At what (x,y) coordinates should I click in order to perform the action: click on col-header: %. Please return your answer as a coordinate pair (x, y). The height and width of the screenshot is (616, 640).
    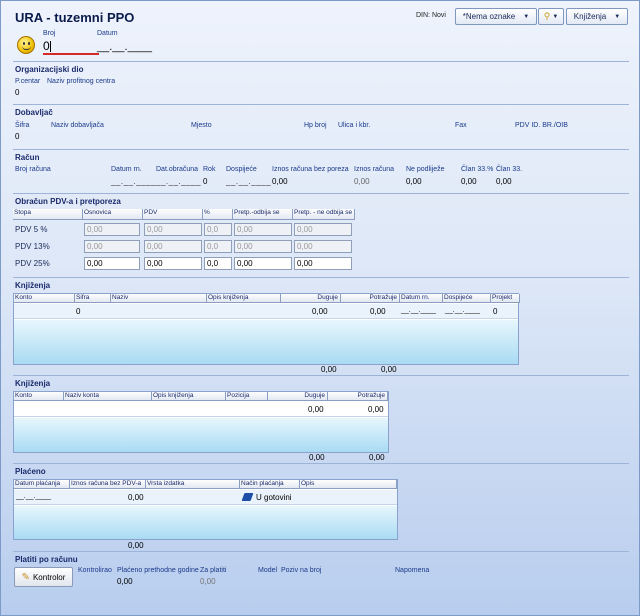
    Looking at the image, I should click on (218, 214).